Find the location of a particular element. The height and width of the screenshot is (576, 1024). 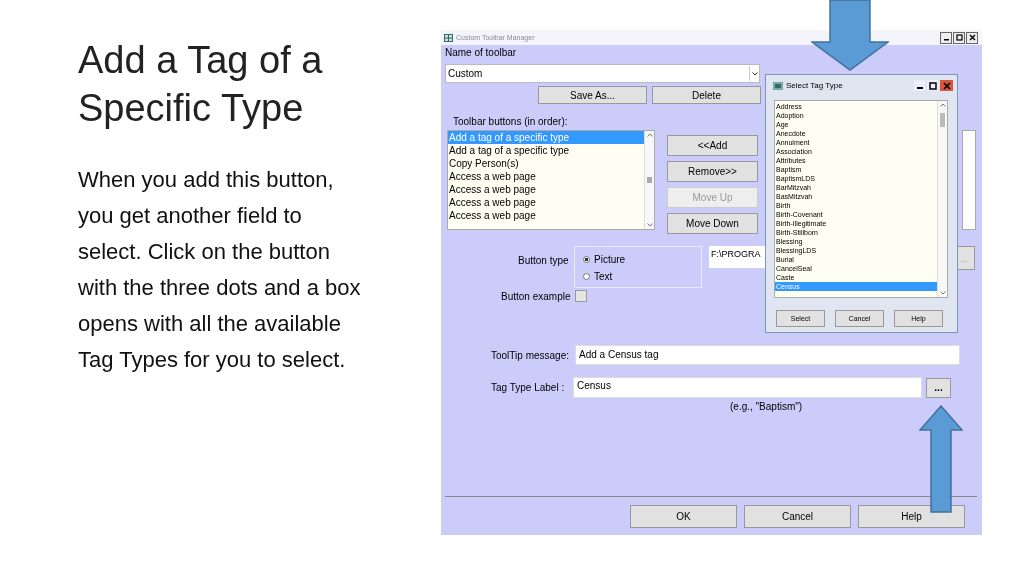

field-label: Name of toolbar is located at coordinates (481, 53).